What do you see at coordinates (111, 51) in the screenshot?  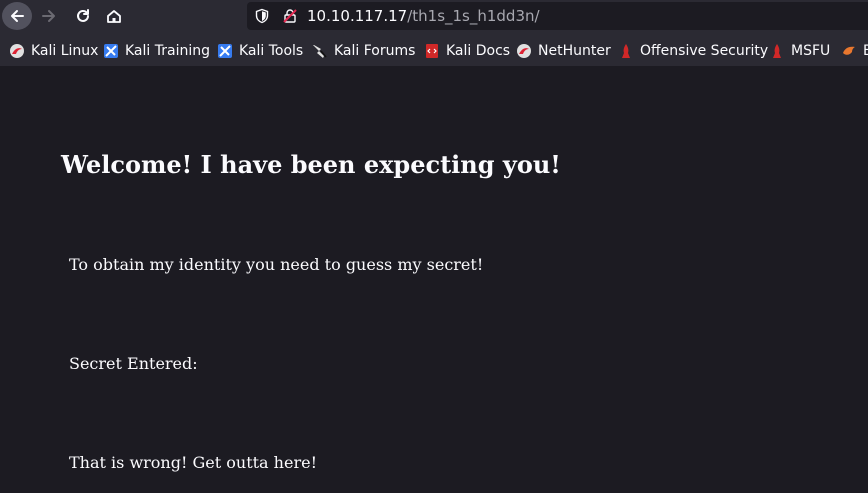 I see `kali-training-icon` at bounding box center [111, 51].